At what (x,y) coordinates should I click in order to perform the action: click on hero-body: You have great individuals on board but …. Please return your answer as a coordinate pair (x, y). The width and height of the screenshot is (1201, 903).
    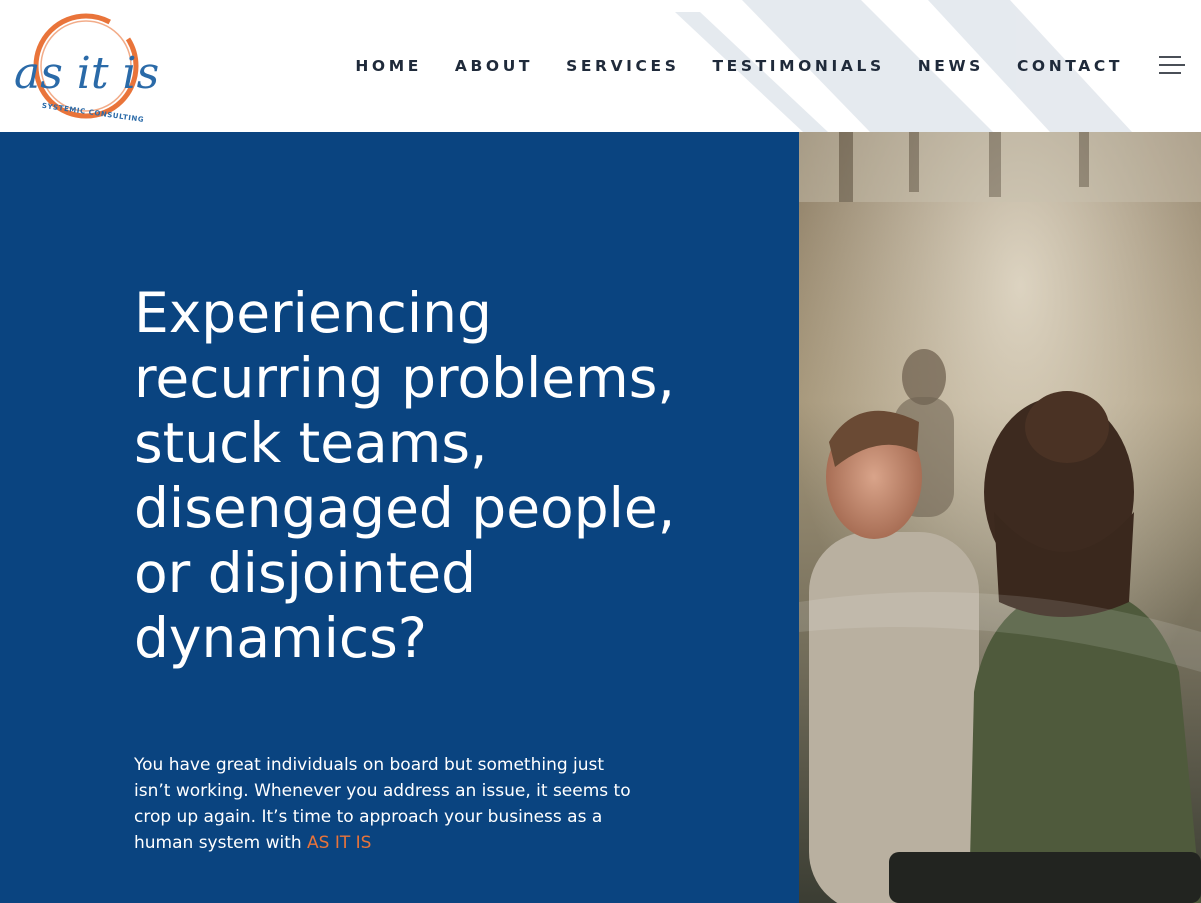
    Looking at the image, I should click on (389, 804).